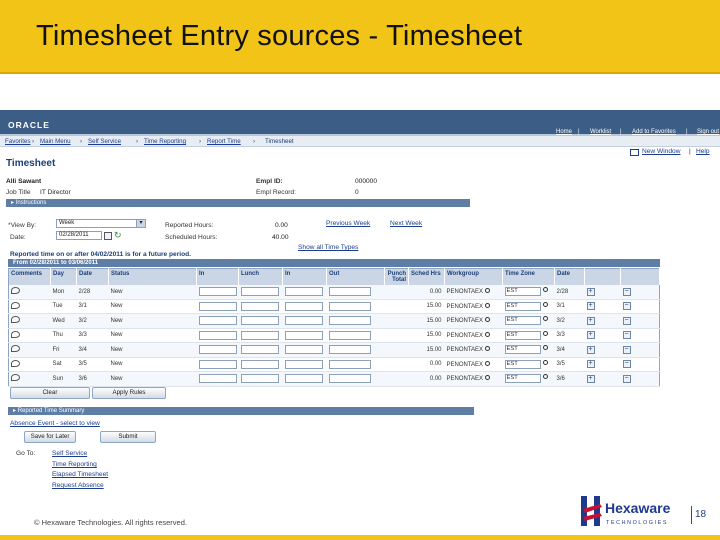  I want to click on view-by-select: Week, so click(101, 223).